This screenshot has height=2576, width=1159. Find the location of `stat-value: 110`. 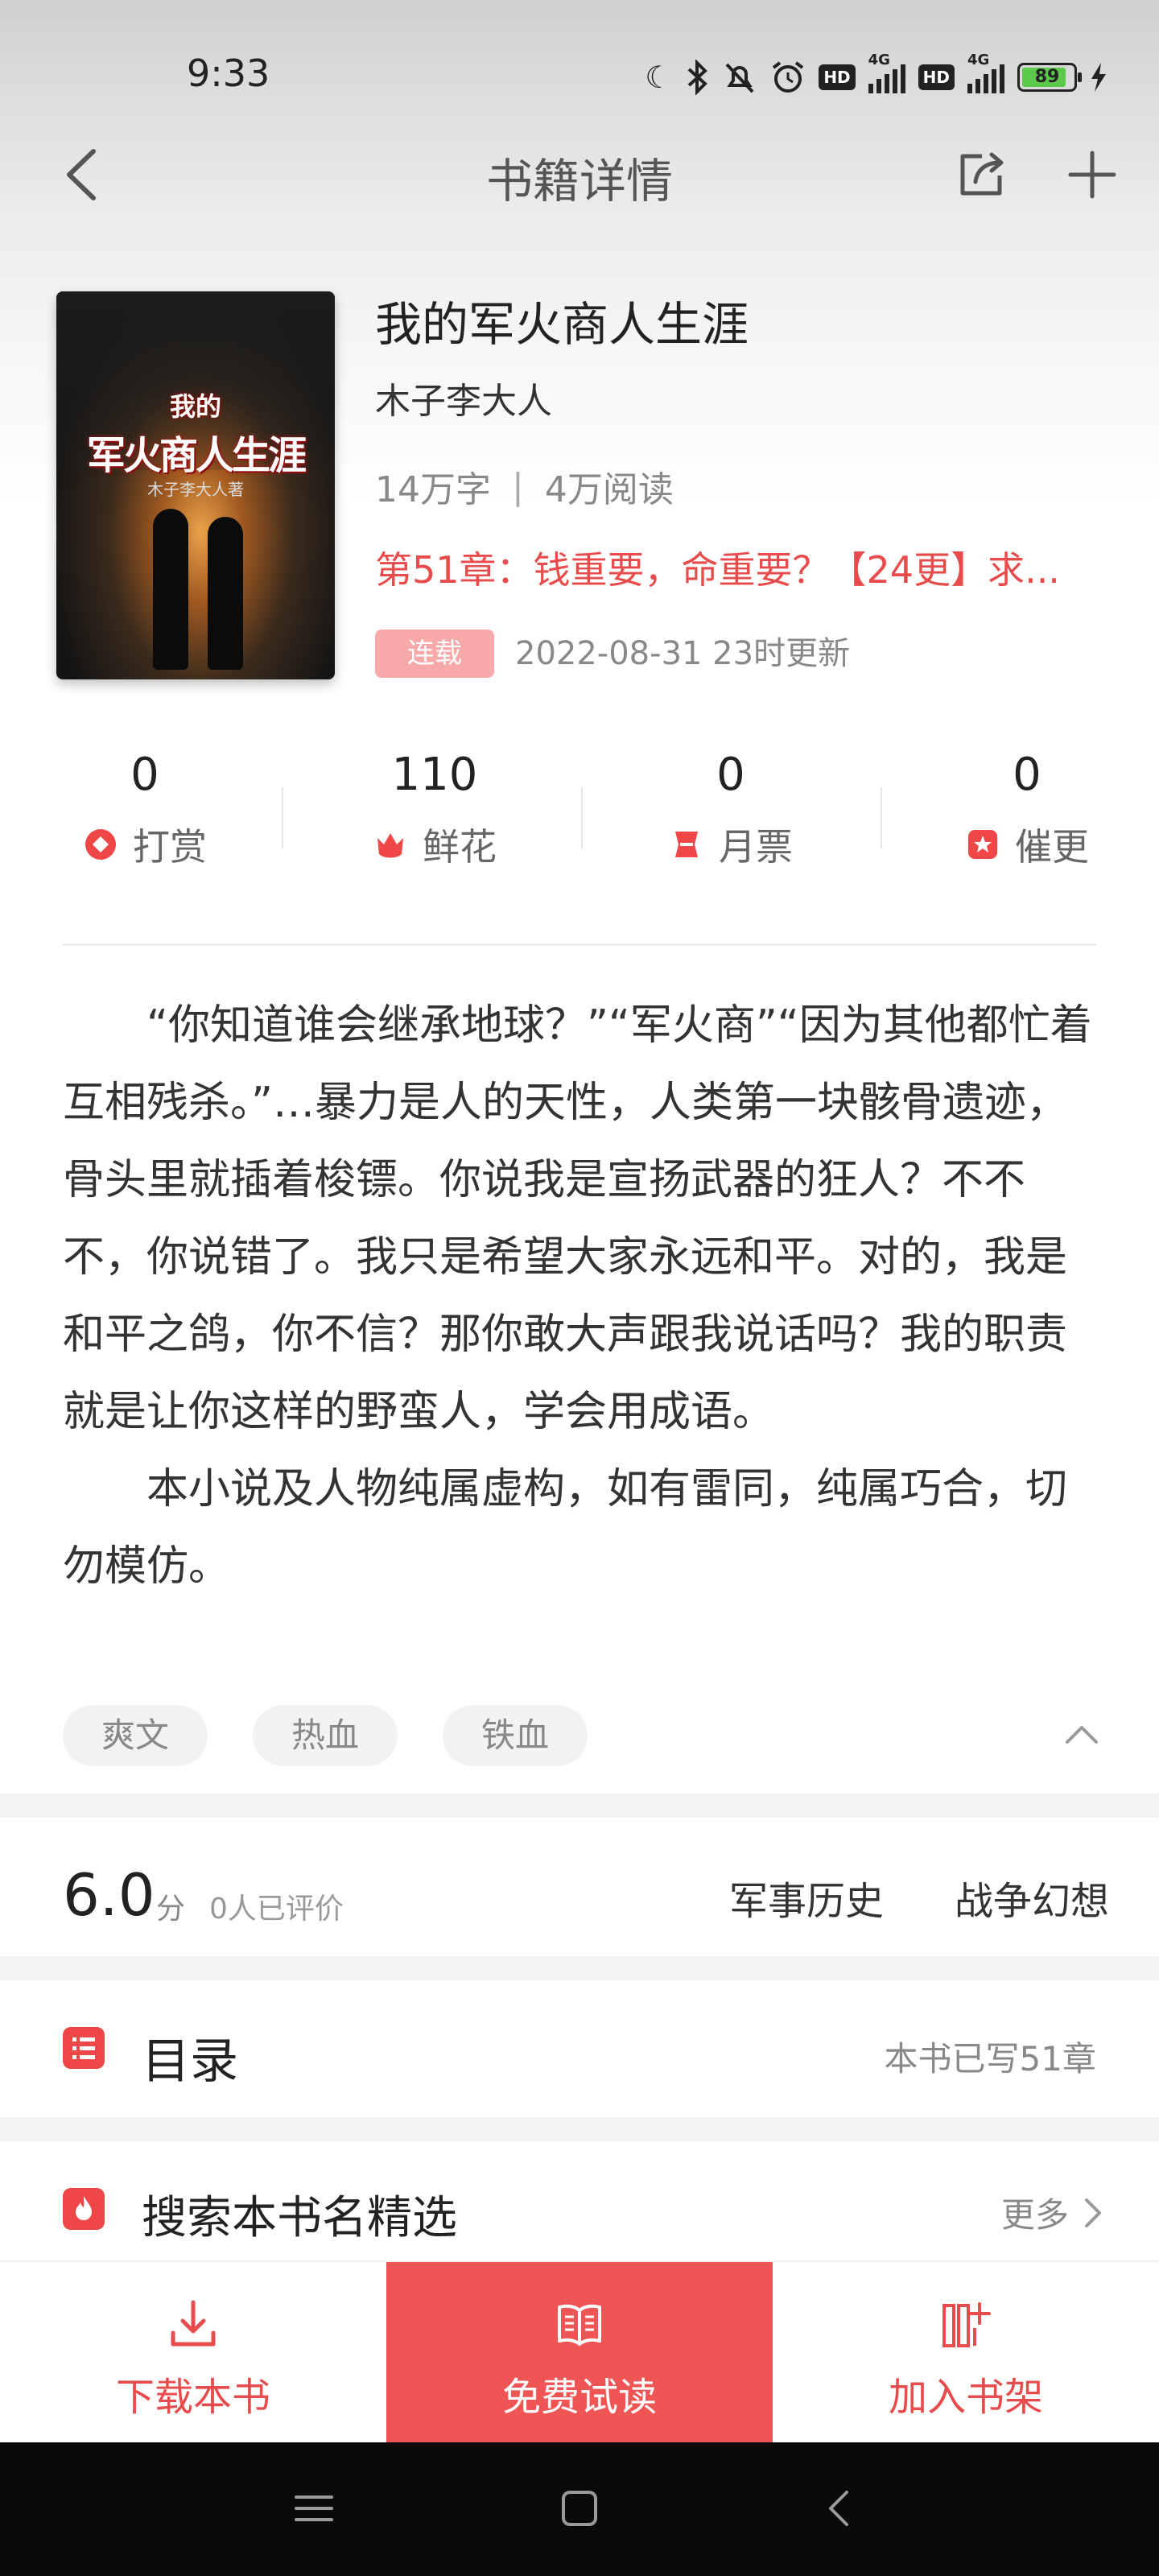

stat-value: 110 is located at coordinates (434, 775).